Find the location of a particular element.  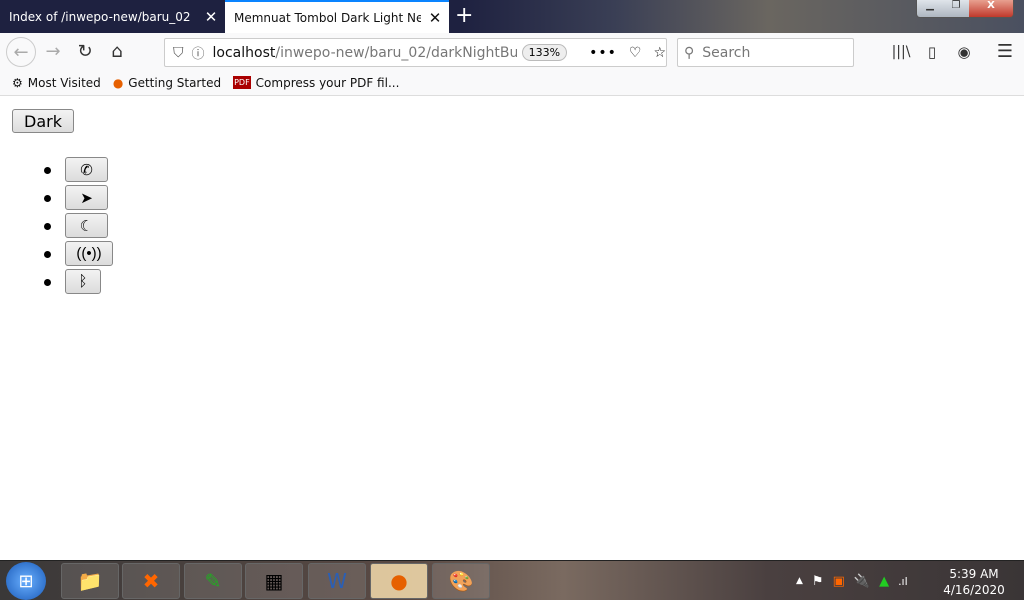

reload-button: ↻ is located at coordinates (85, 51).